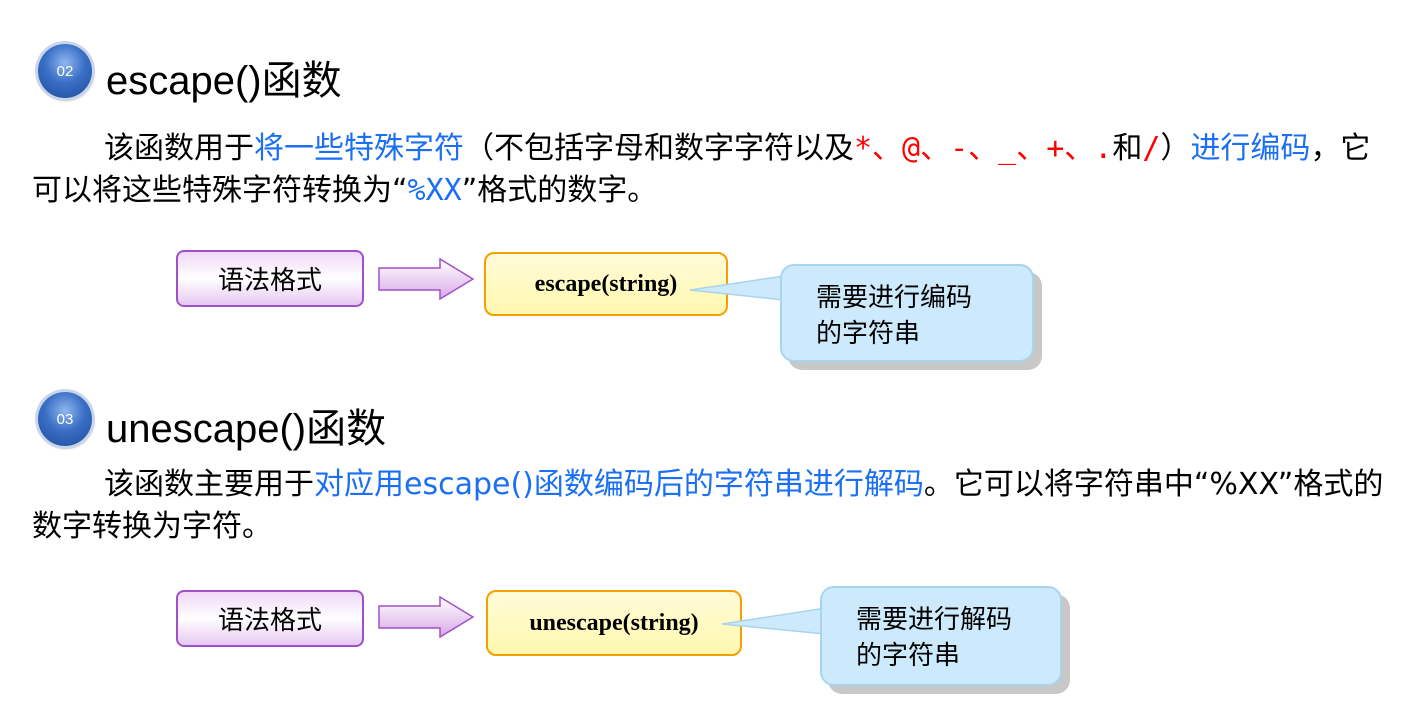 Image resolution: width=1422 pixels, height=725 pixels. I want to click on section-badge-02: 02, so click(65, 71).